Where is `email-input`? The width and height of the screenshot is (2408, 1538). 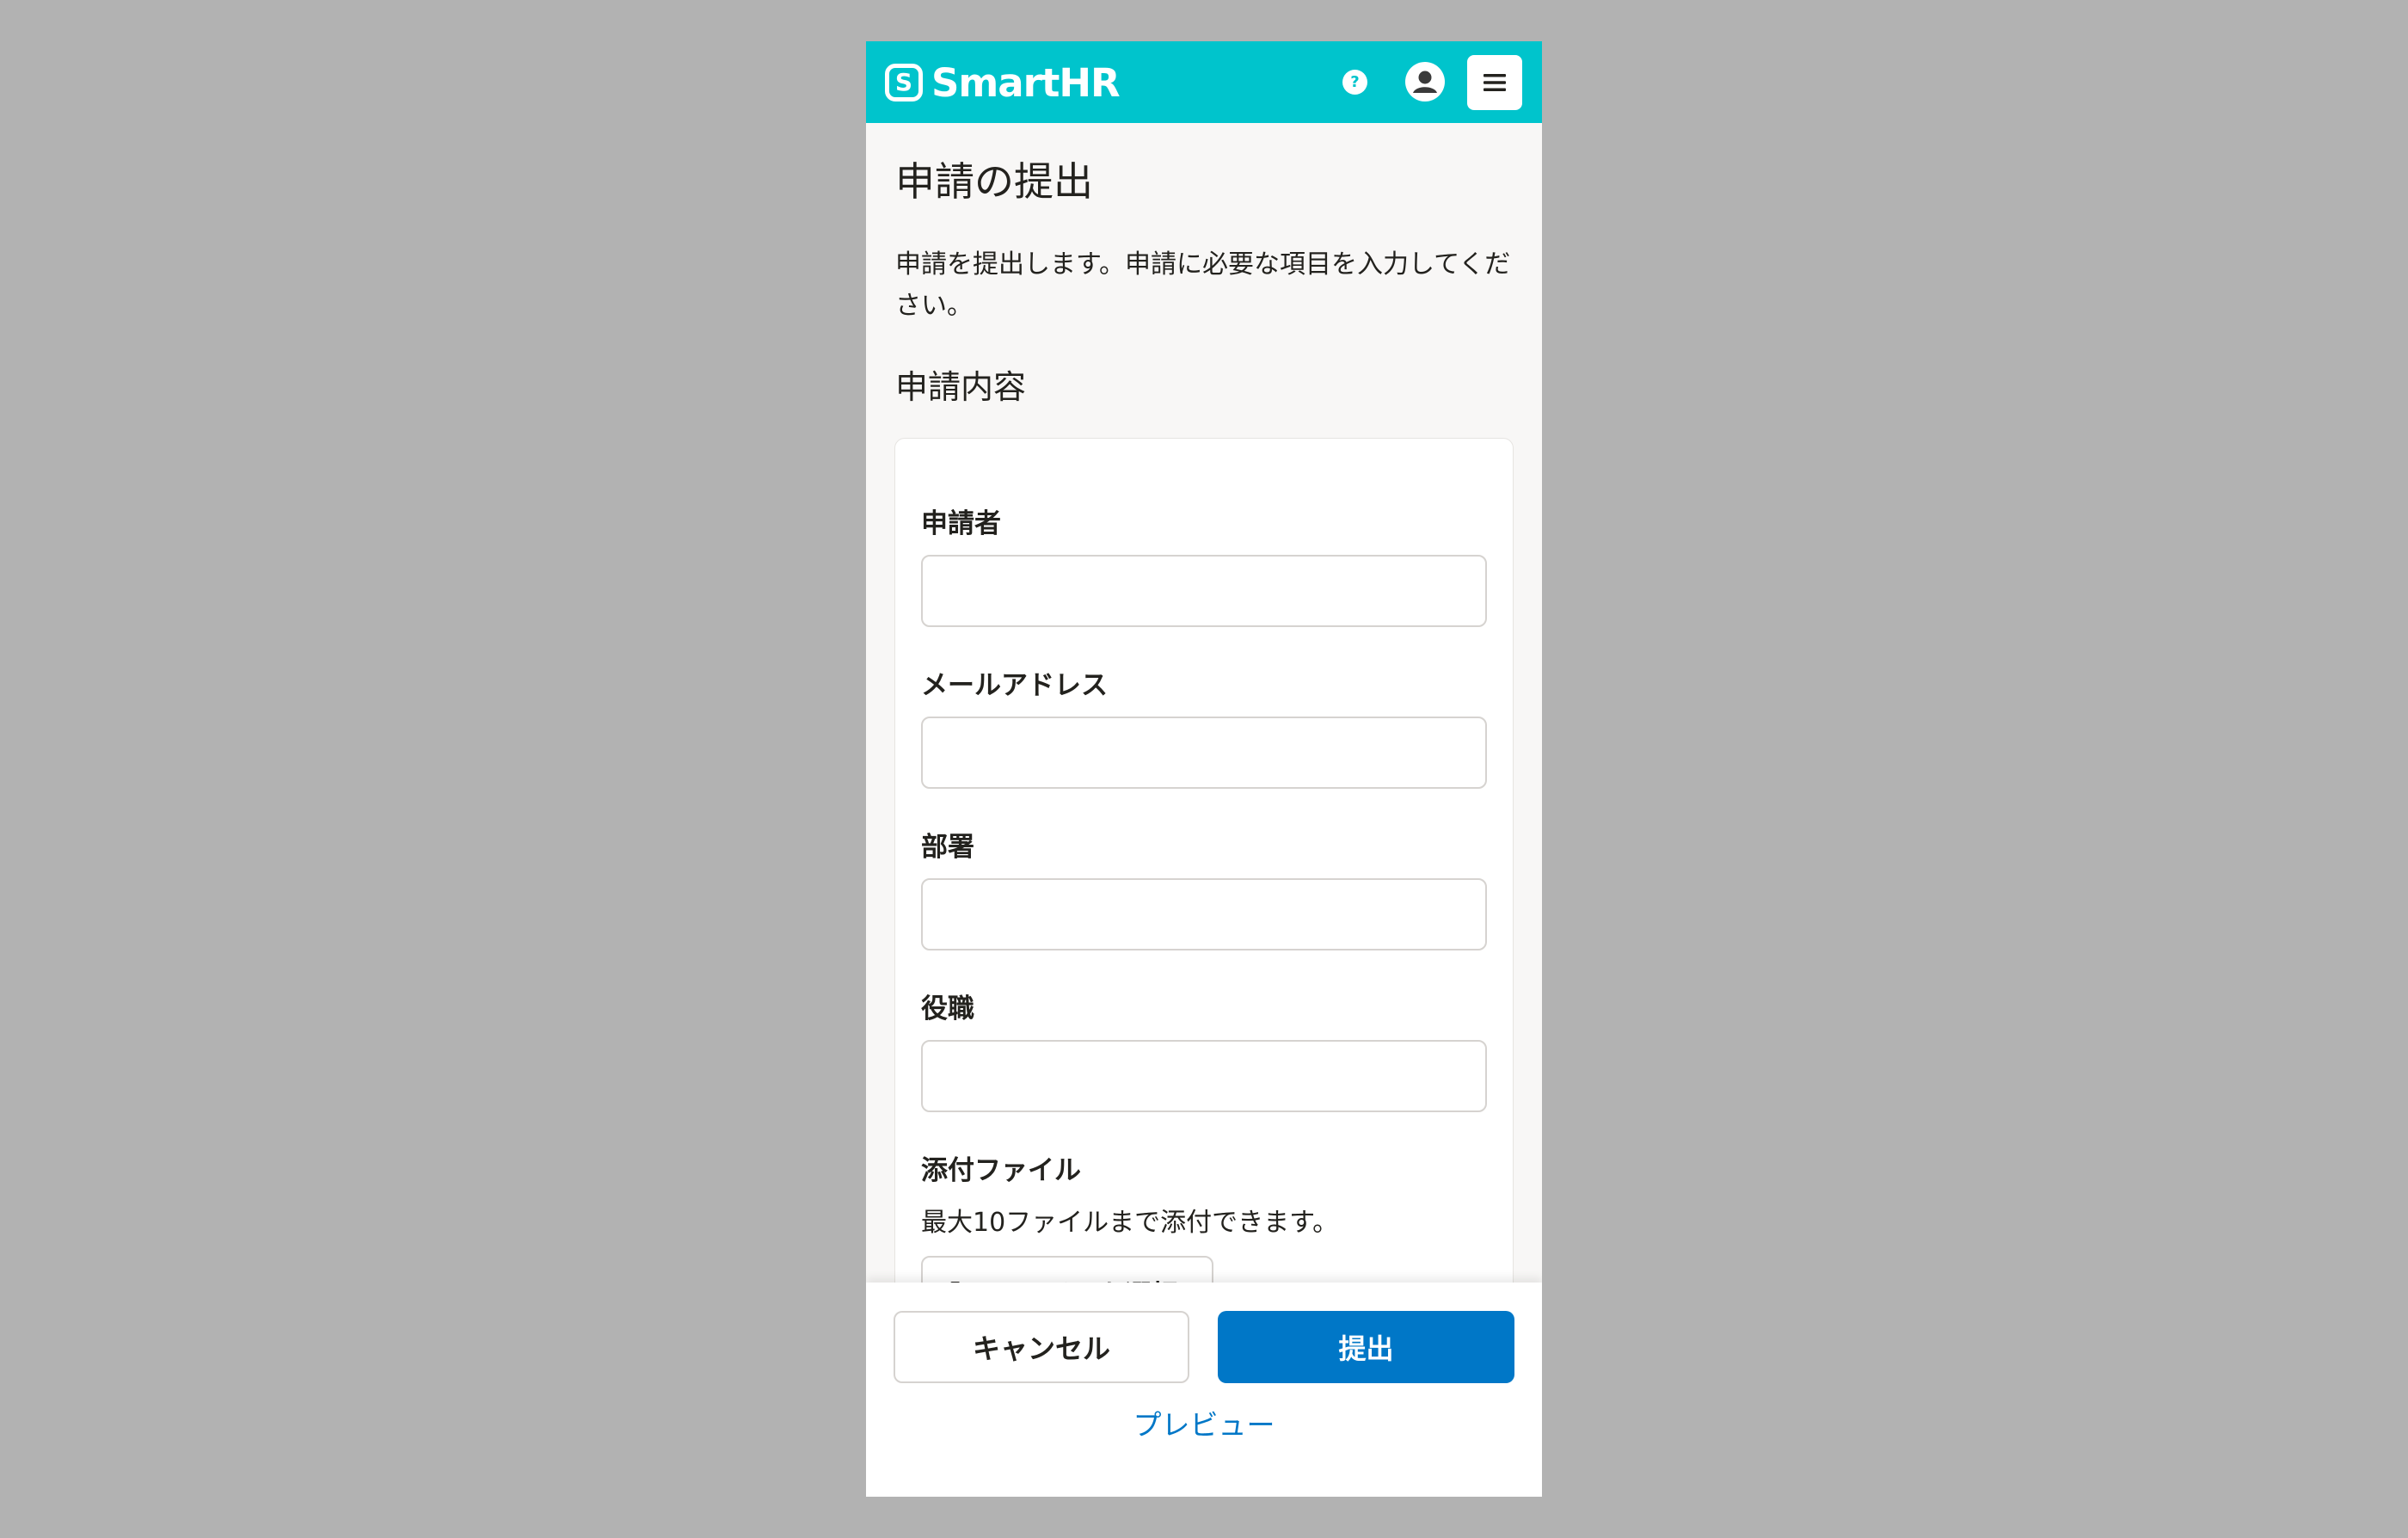
email-input is located at coordinates (1204, 753).